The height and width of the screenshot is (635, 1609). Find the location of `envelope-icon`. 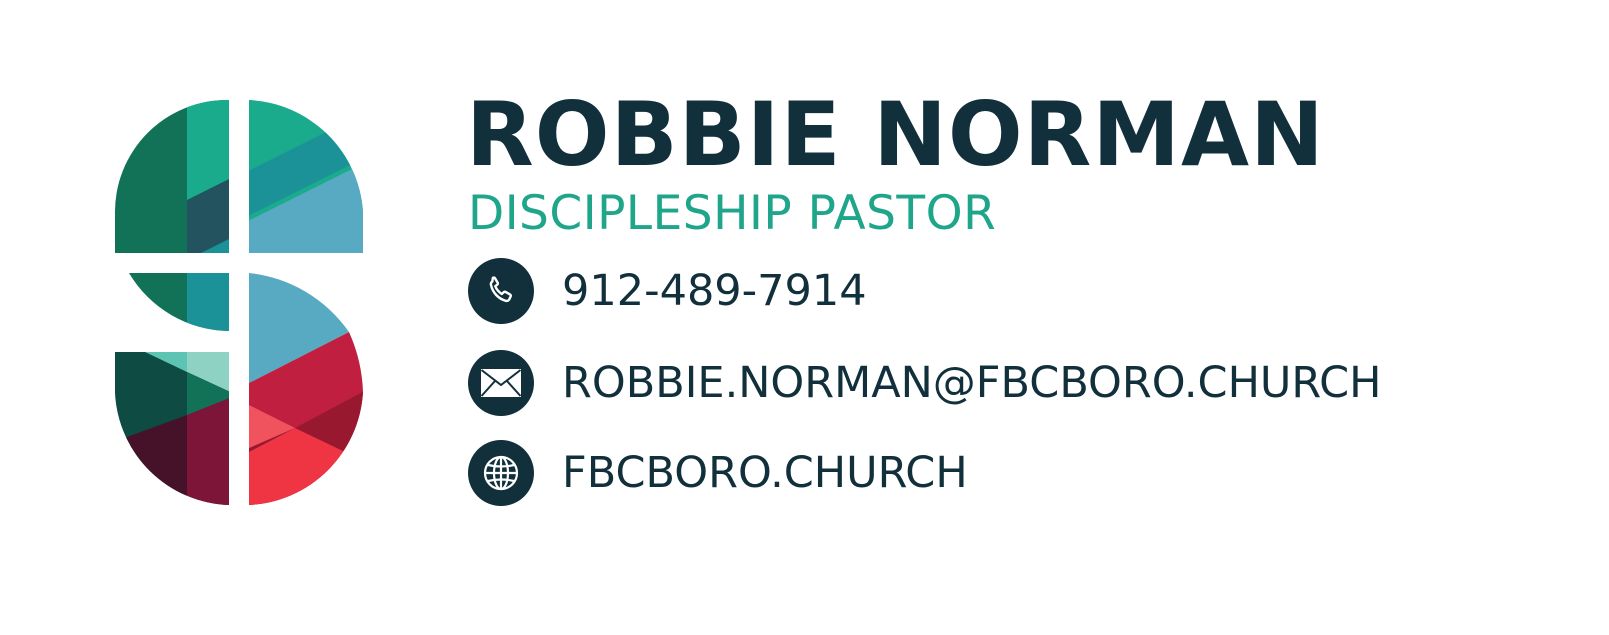

envelope-icon is located at coordinates (501, 383).